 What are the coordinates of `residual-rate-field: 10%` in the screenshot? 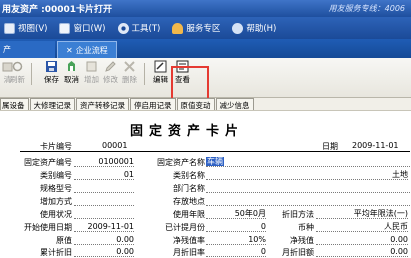 It's located at (236, 240).